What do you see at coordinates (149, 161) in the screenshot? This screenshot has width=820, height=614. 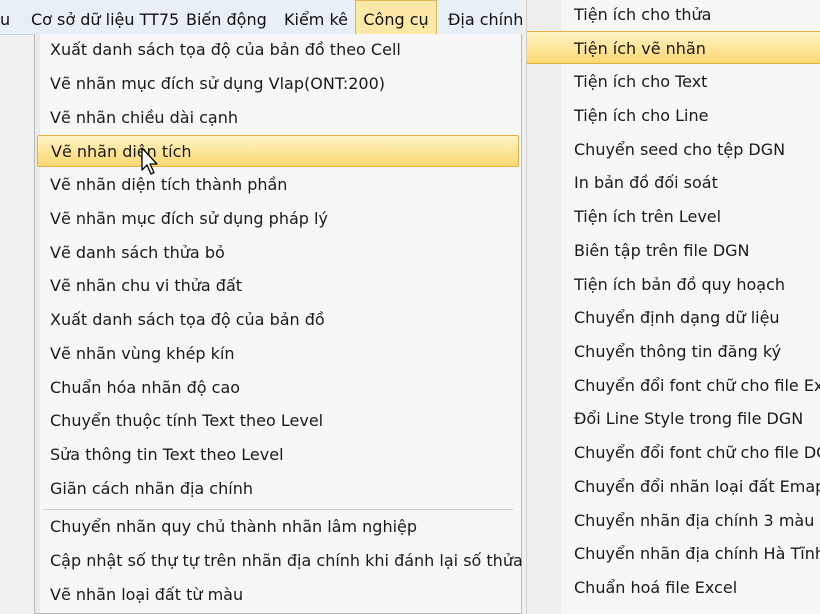 I see `mouse-pointer-icon` at bounding box center [149, 161].